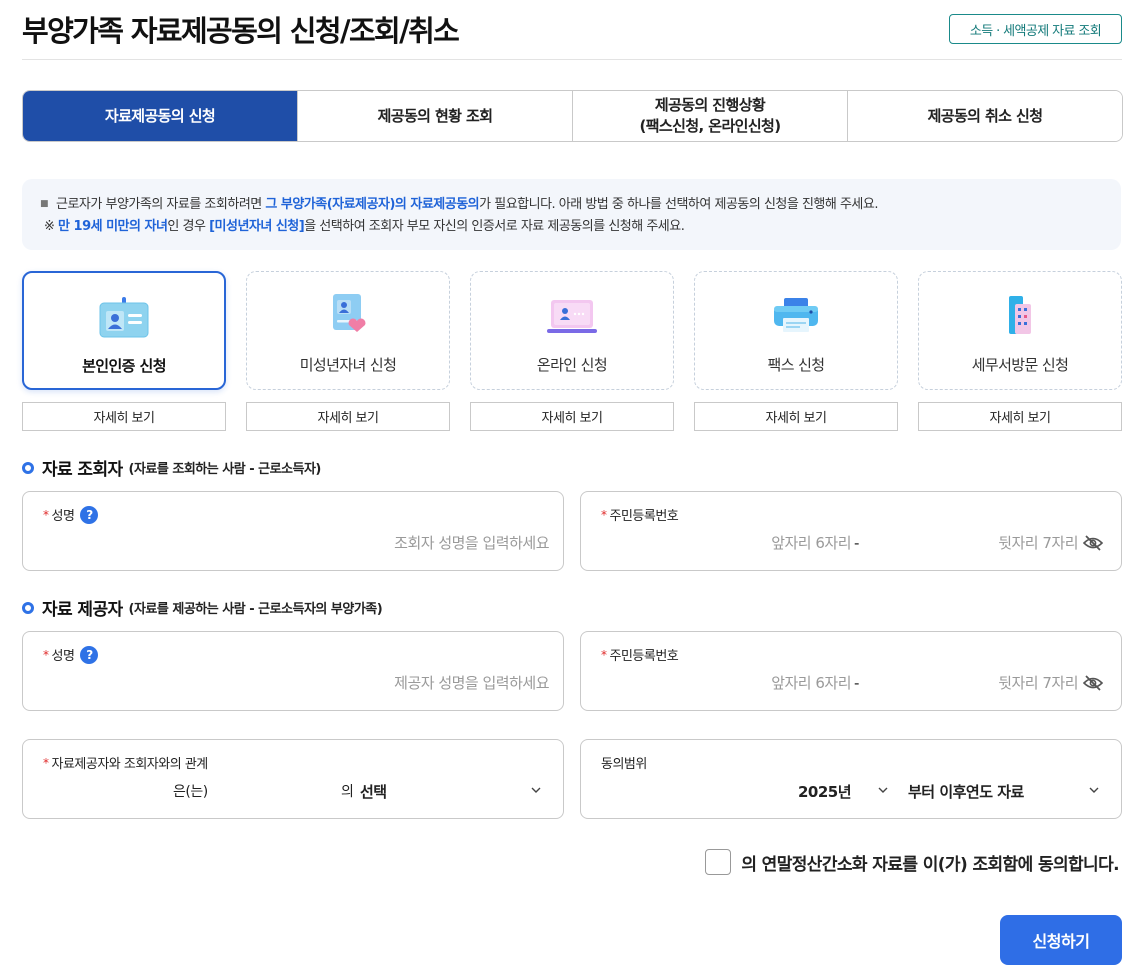  I want to click on detail-button-identity: 자세히 보기, so click(124, 416).